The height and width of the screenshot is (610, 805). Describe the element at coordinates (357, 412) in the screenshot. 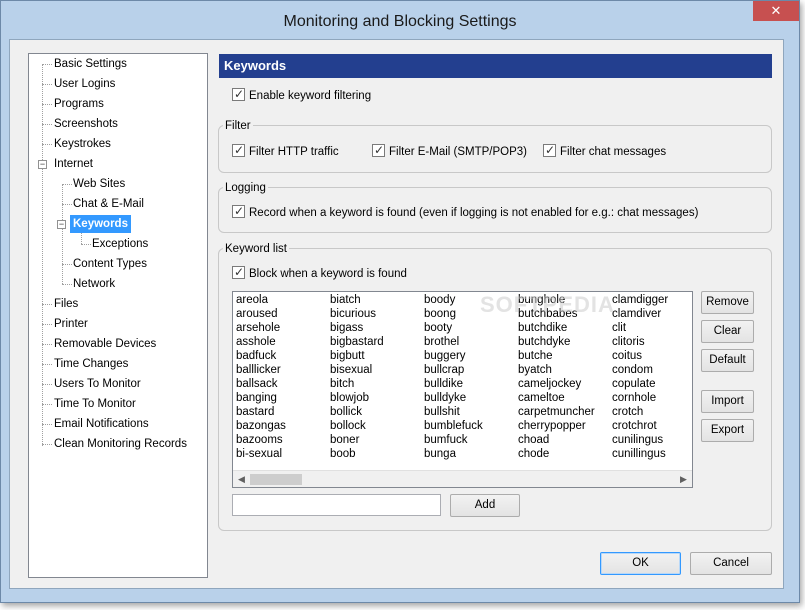

I see `keyword-item: bollick` at that location.